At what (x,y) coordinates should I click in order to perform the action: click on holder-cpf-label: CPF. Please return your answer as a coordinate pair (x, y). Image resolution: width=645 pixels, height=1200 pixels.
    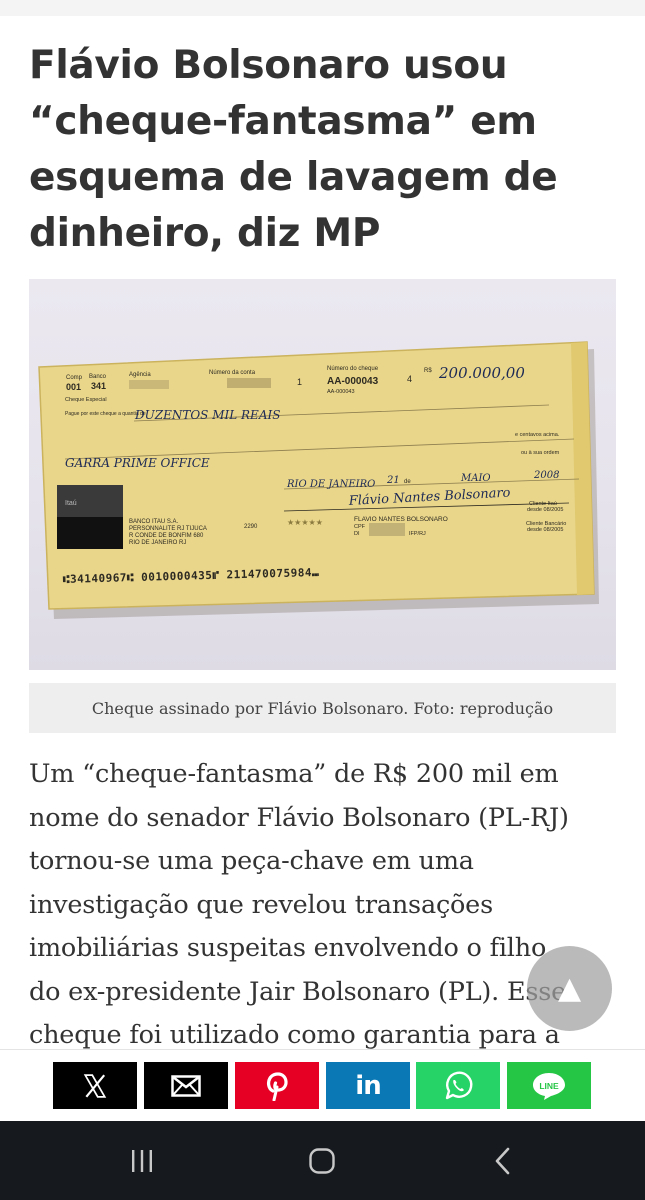
    Looking at the image, I should click on (360, 527).